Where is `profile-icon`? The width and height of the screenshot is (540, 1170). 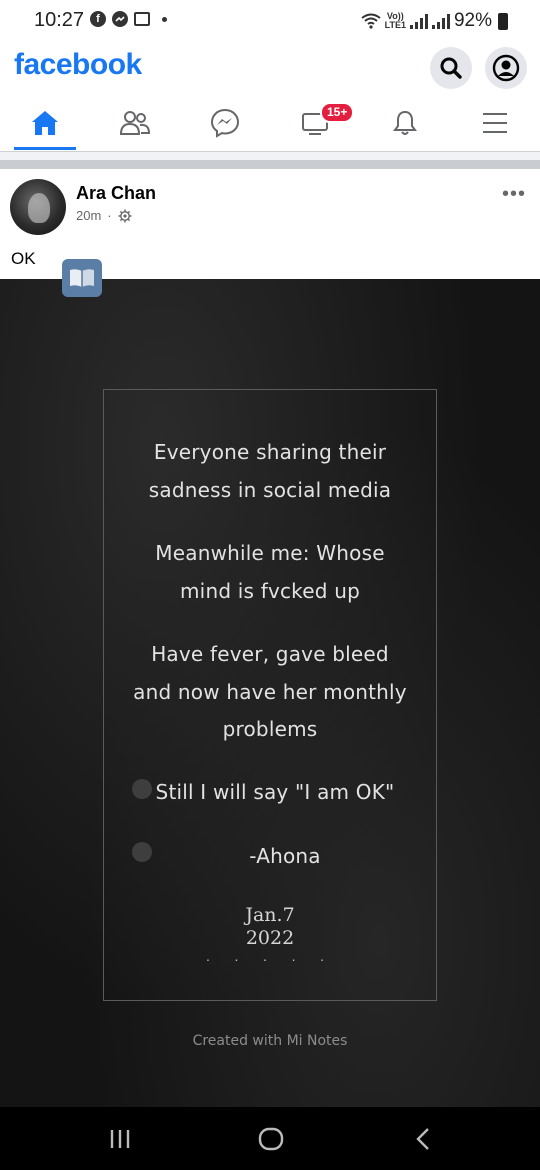 profile-icon is located at coordinates (506, 68).